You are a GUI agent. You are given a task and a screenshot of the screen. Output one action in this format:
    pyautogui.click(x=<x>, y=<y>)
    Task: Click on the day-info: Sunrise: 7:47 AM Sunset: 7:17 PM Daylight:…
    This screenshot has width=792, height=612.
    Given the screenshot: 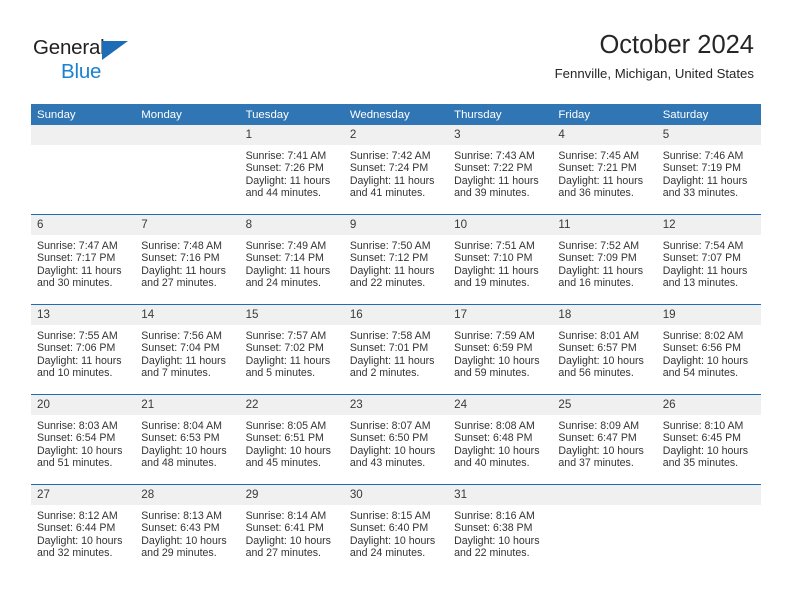 What is the action you would take?
    pyautogui.click(x=83, y=262)
    